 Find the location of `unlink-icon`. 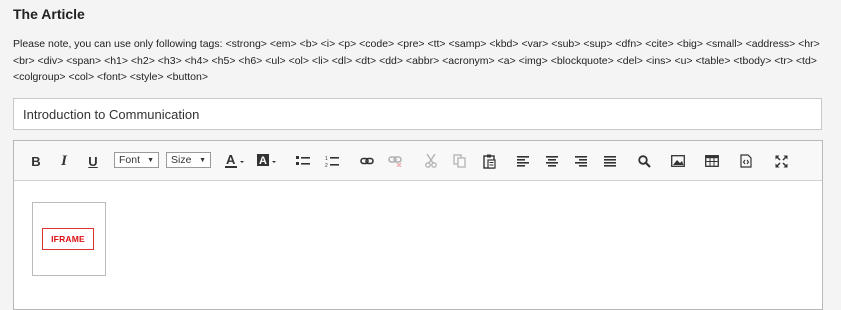

unlink-icon is located at coordinates (395, 161).